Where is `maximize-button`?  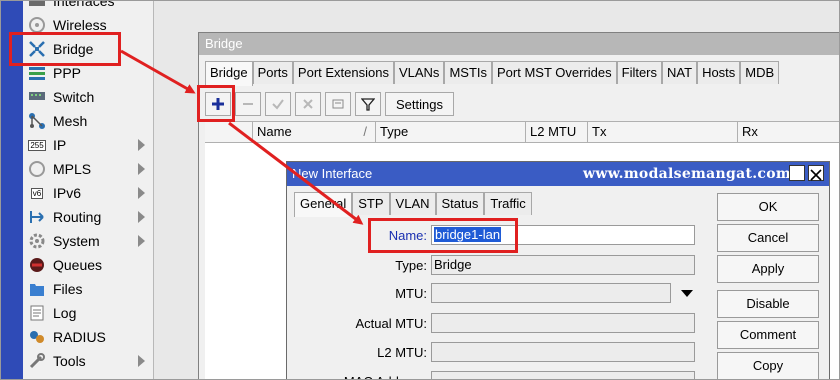
maximize-button is located at coordinates (797, 173).